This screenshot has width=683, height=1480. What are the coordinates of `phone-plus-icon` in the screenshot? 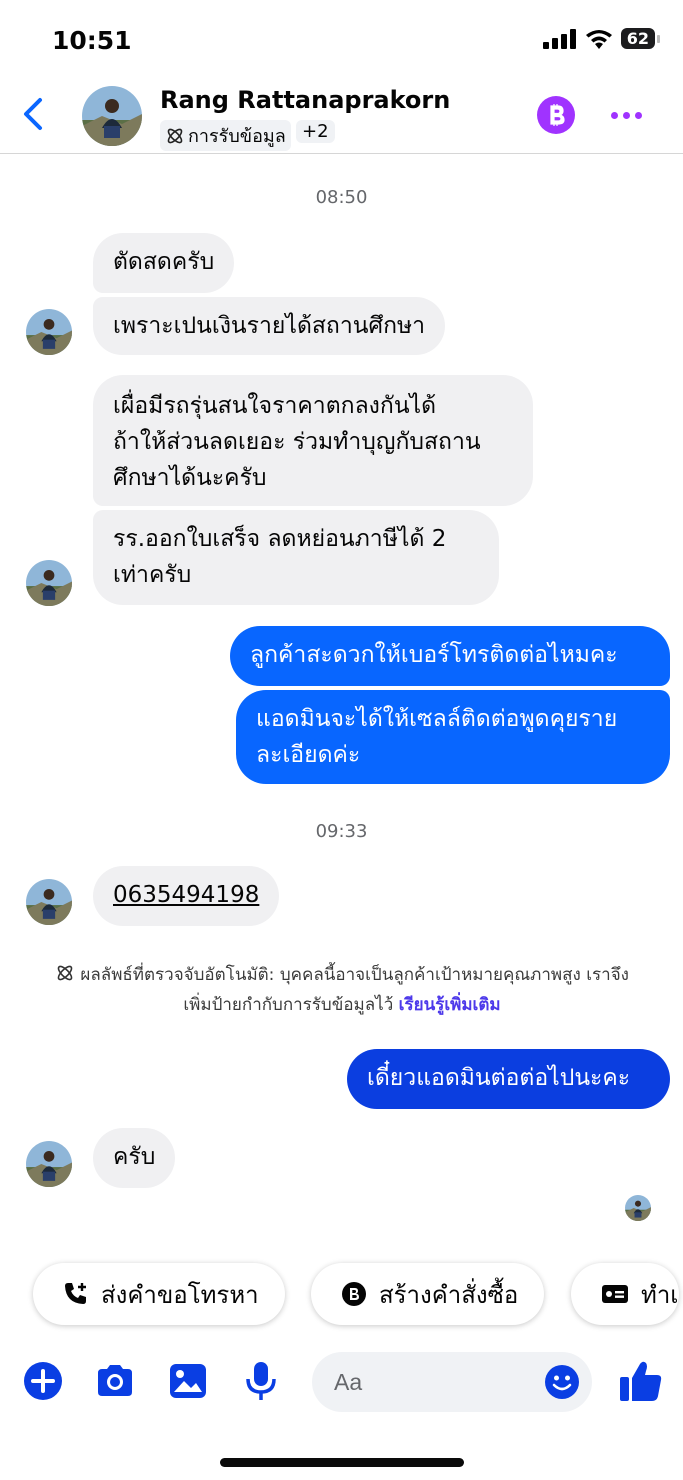 It's located at (75, 1293).